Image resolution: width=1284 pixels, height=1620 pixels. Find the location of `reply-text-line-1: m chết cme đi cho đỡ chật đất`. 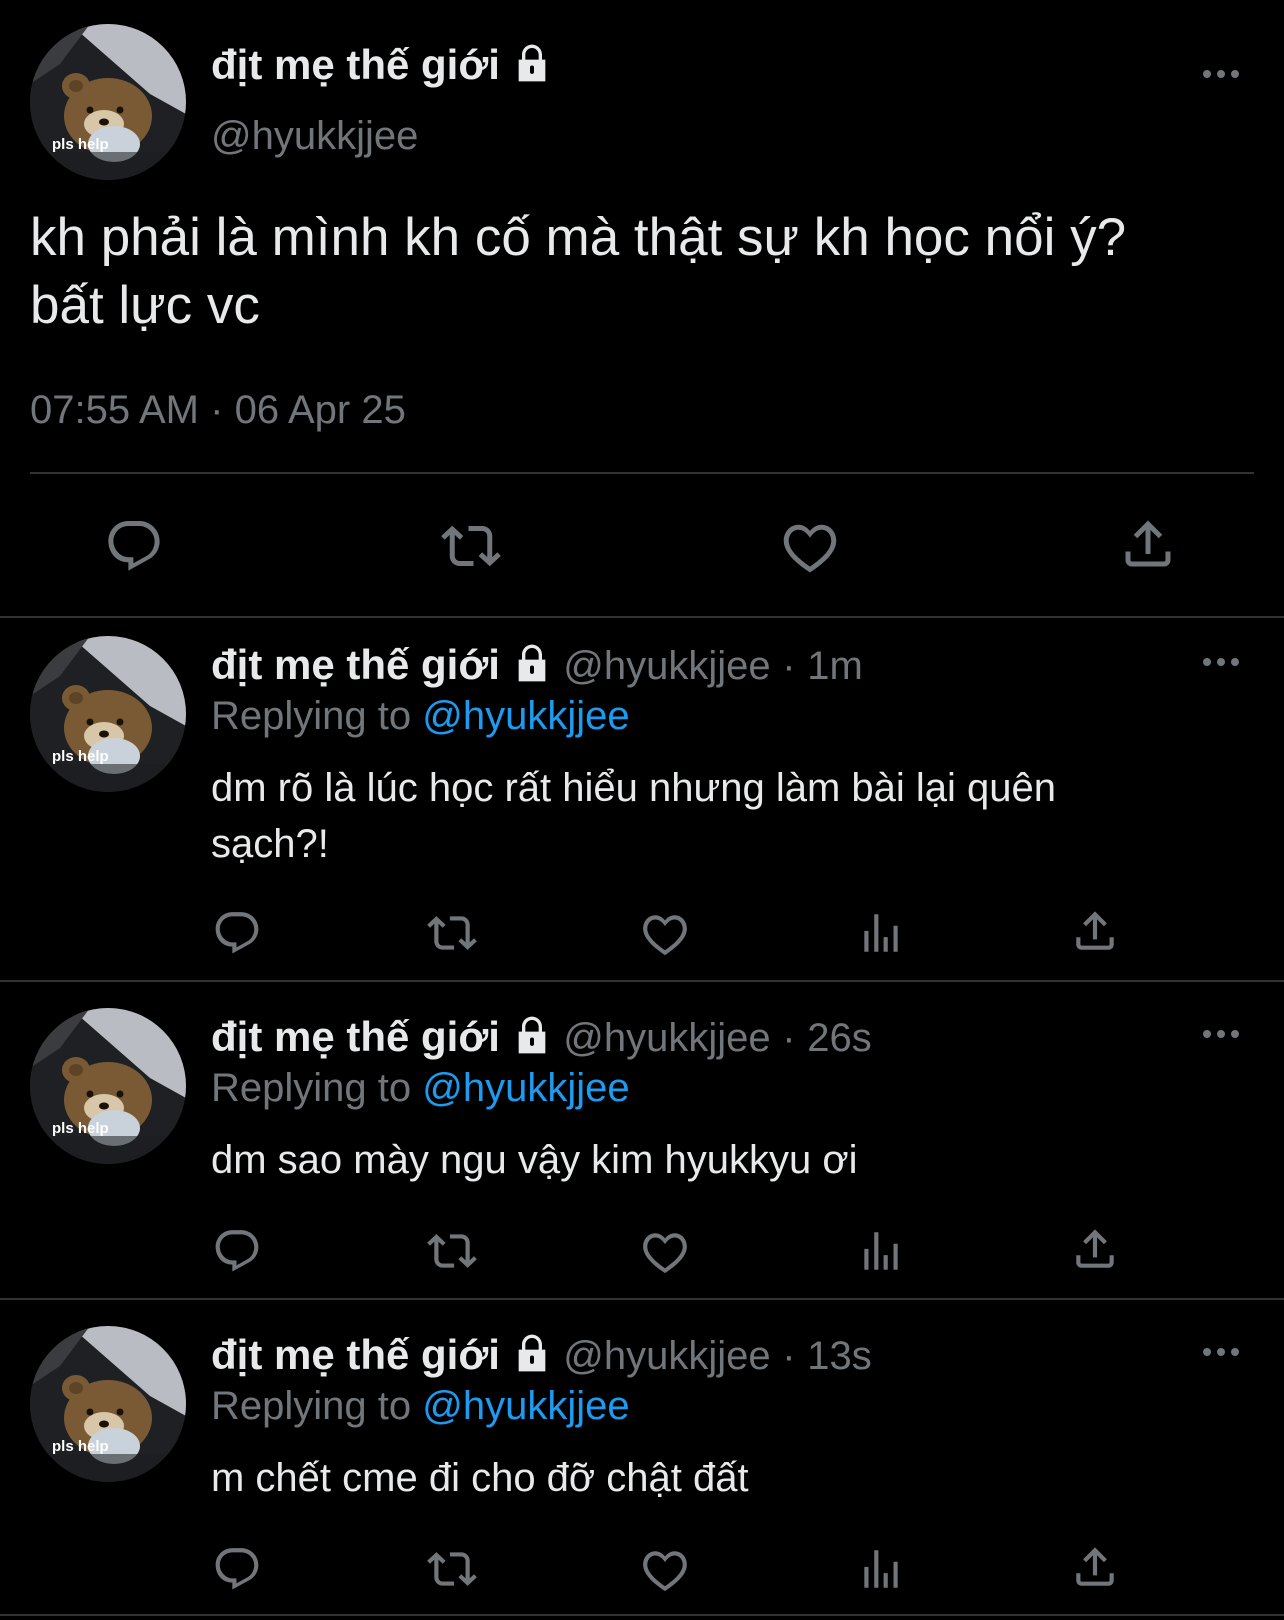

reply-text-line-1: m chết cme đi cho đỡ chật đất is located at coordinates (480, 1478).